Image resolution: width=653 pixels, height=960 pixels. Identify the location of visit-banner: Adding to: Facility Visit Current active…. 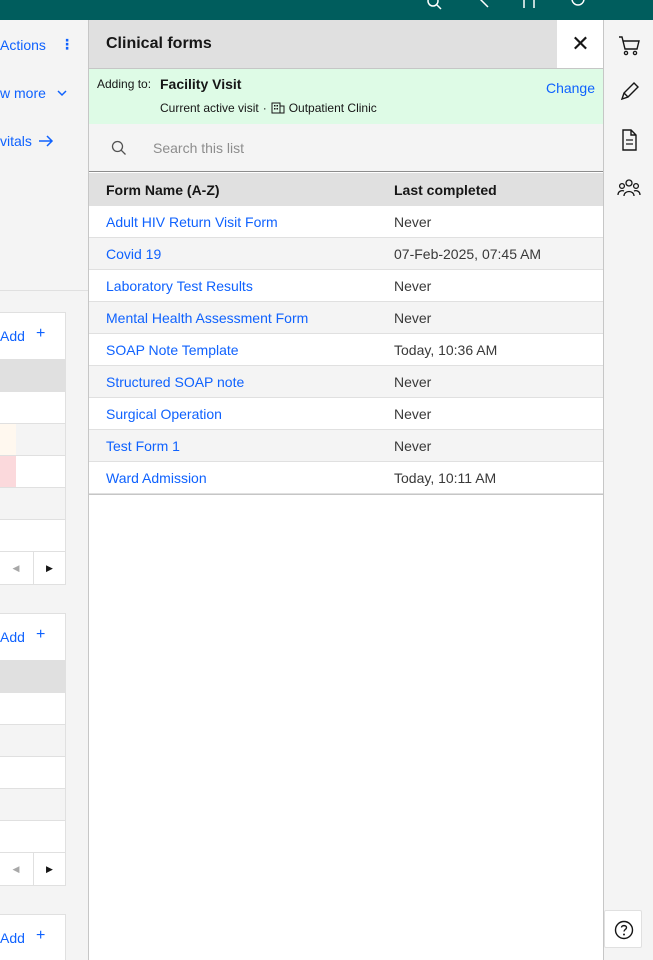
(346, 96).